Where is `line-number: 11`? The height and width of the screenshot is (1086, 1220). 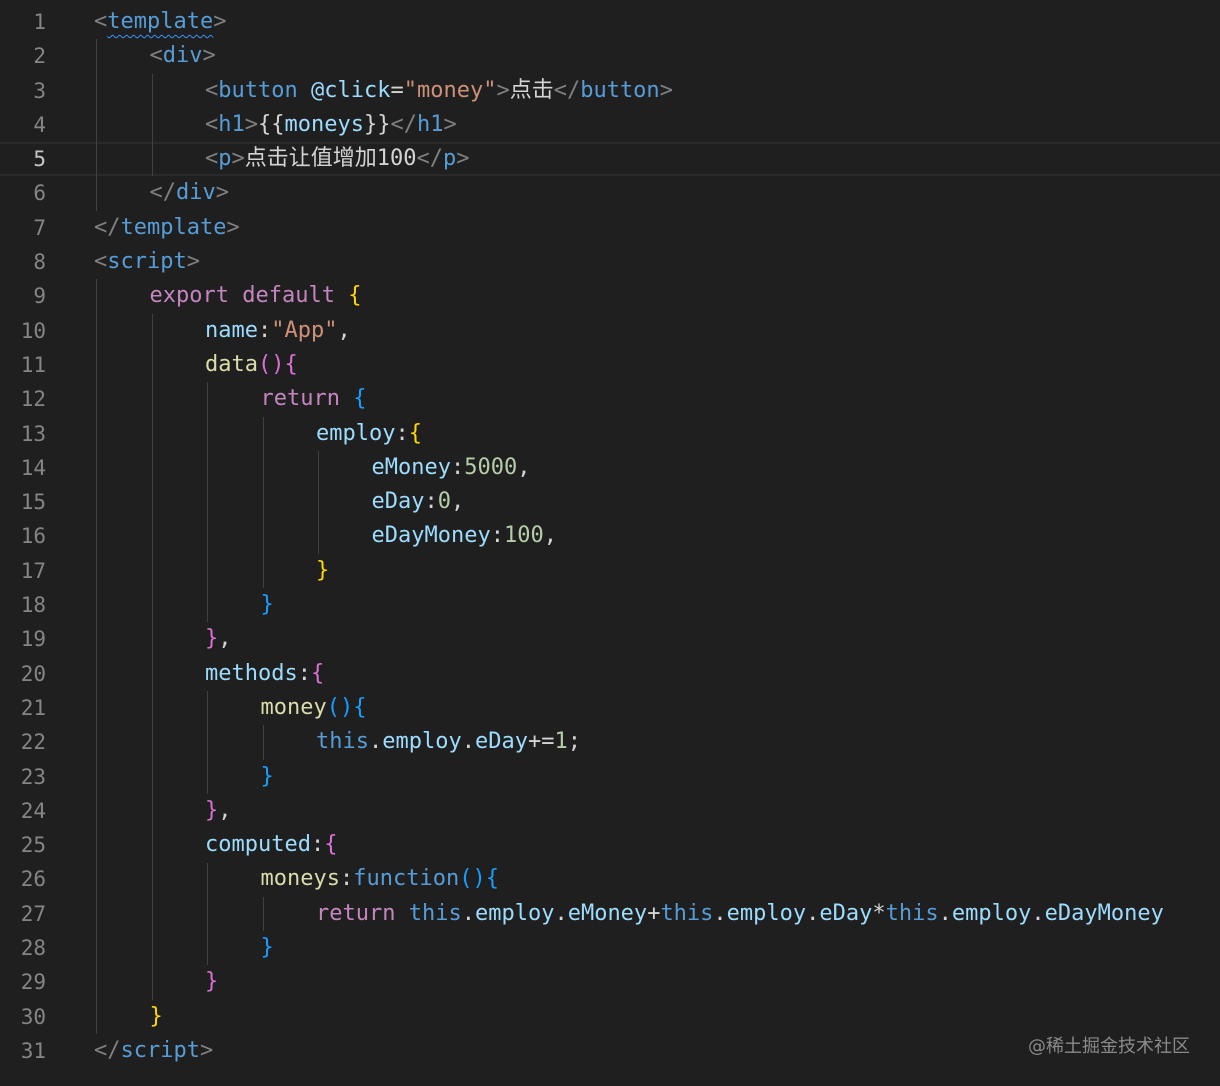 line-number: 11 is located at coordinates (33, 364).